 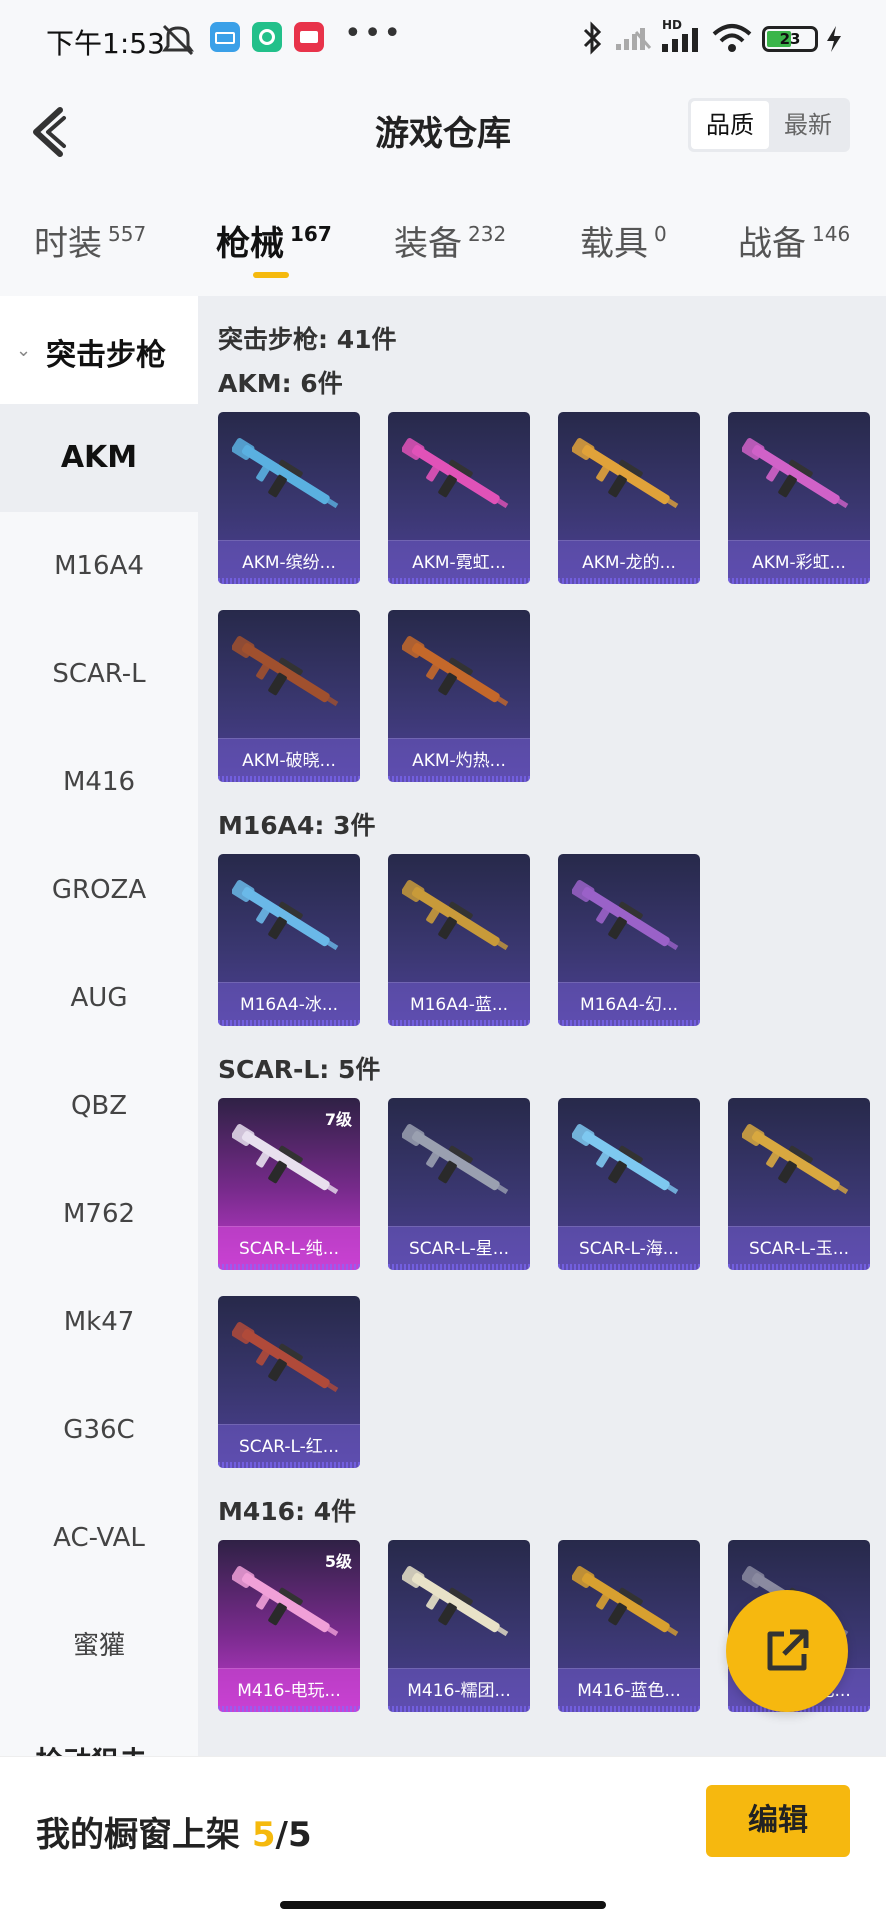 I want to click on showcase-count: 我的橱窗上架 5/5, so click(x=174, y=1831).